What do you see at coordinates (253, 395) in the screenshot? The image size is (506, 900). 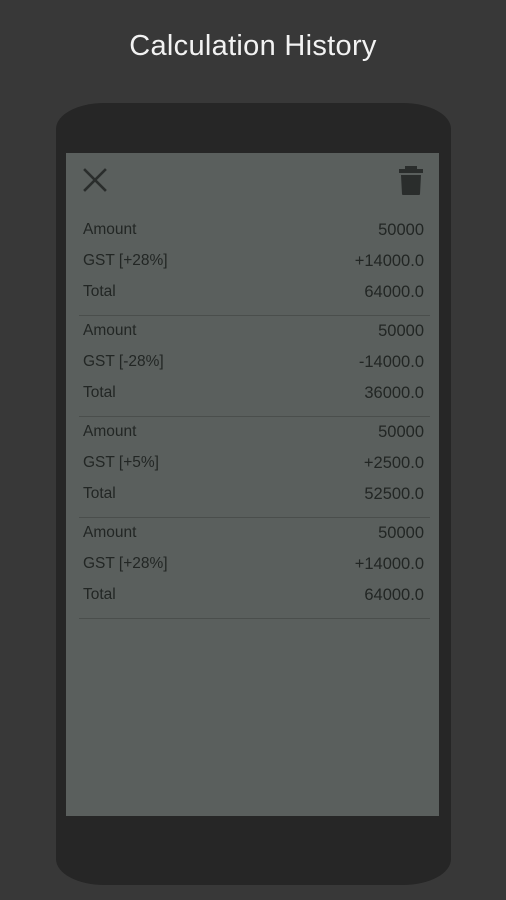 I see `total-row: Total 36000.0` at bounding box center [253, 395].